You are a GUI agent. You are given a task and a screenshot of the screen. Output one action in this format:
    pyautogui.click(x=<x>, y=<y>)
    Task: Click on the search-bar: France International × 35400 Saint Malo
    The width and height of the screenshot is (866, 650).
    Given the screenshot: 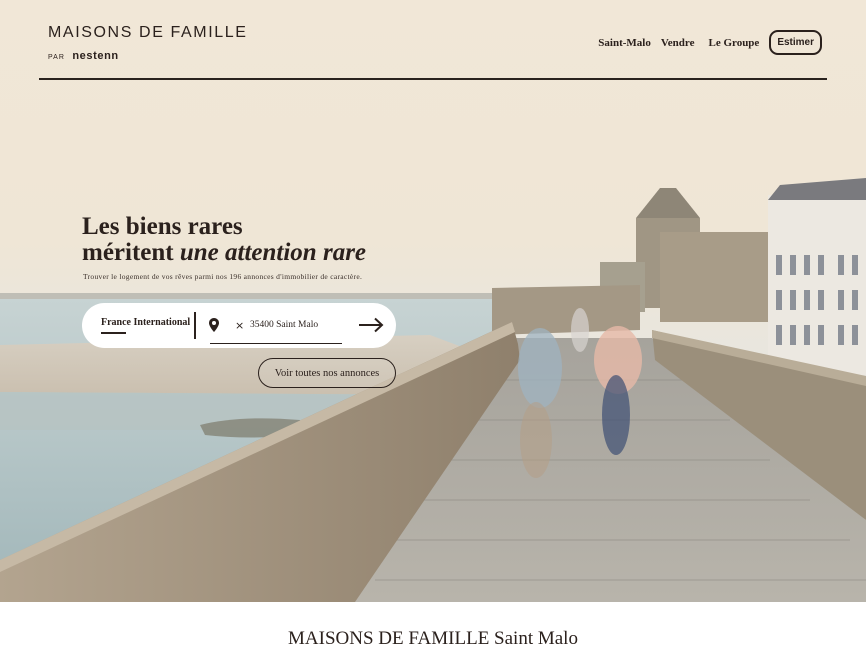 What is the action you would take?
    pyautogui.click(x=239, y=325)
    